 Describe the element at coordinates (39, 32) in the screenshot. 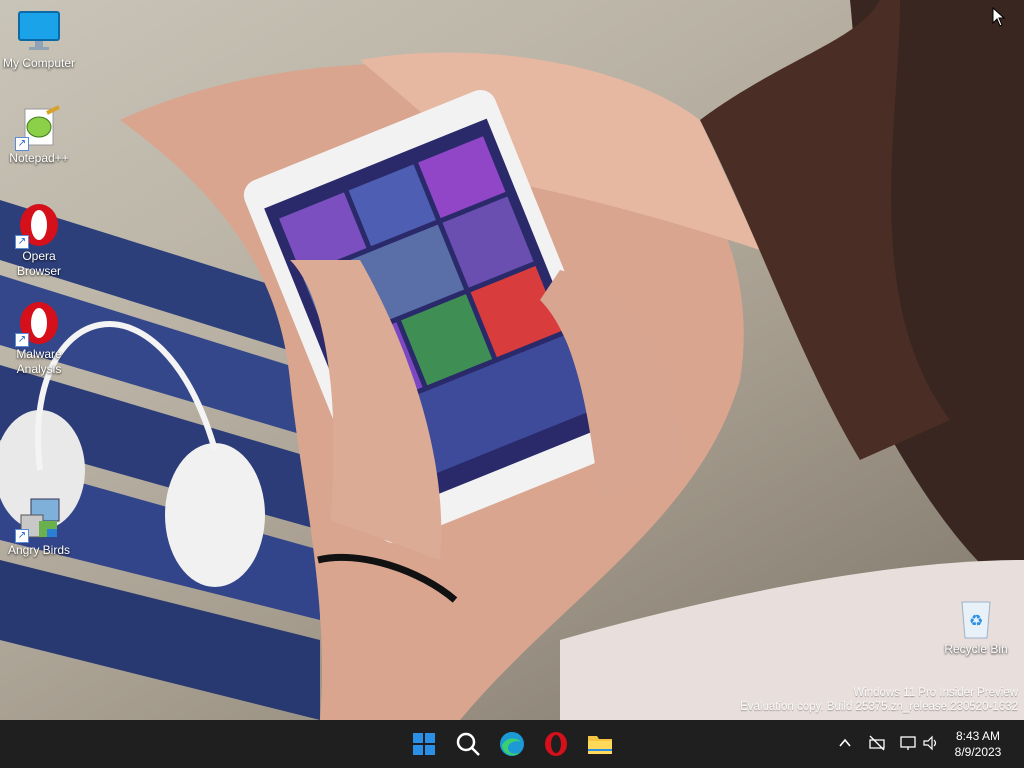

I see `monitor-icon` at that location.